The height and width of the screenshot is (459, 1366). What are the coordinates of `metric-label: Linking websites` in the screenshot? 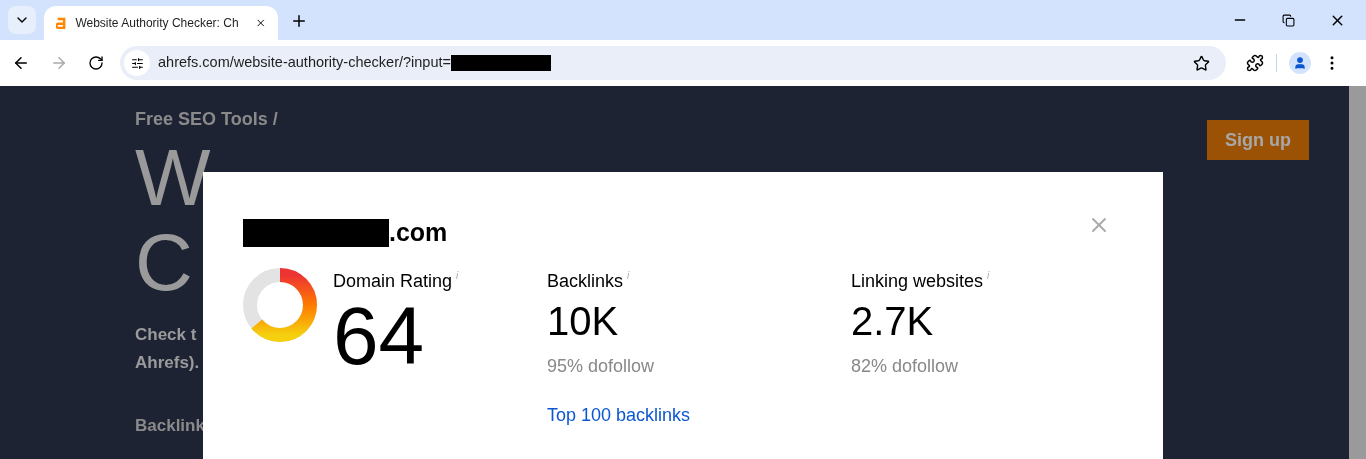 It's located at (917, 281).